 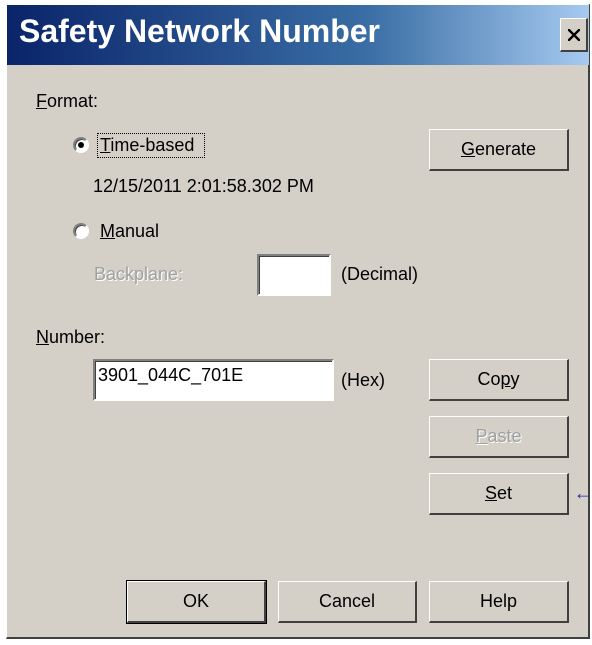 I want to click on ok-button: OK, so click(x=196, y=602).